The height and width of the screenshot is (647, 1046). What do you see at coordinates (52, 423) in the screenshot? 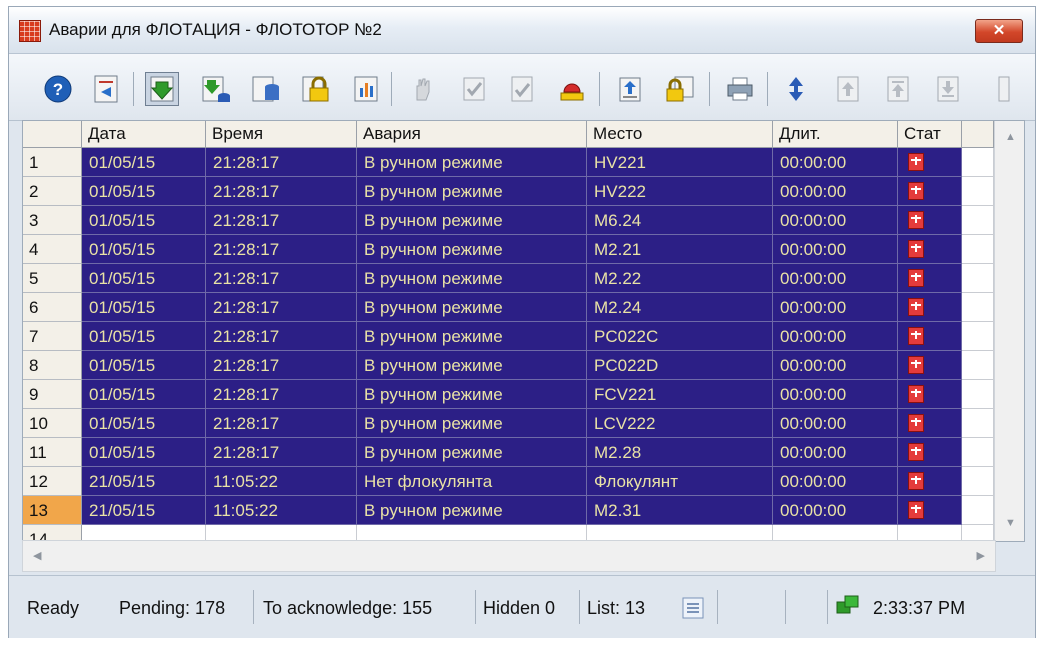
I see `row-number: 10` at bounding box center [52, 423].